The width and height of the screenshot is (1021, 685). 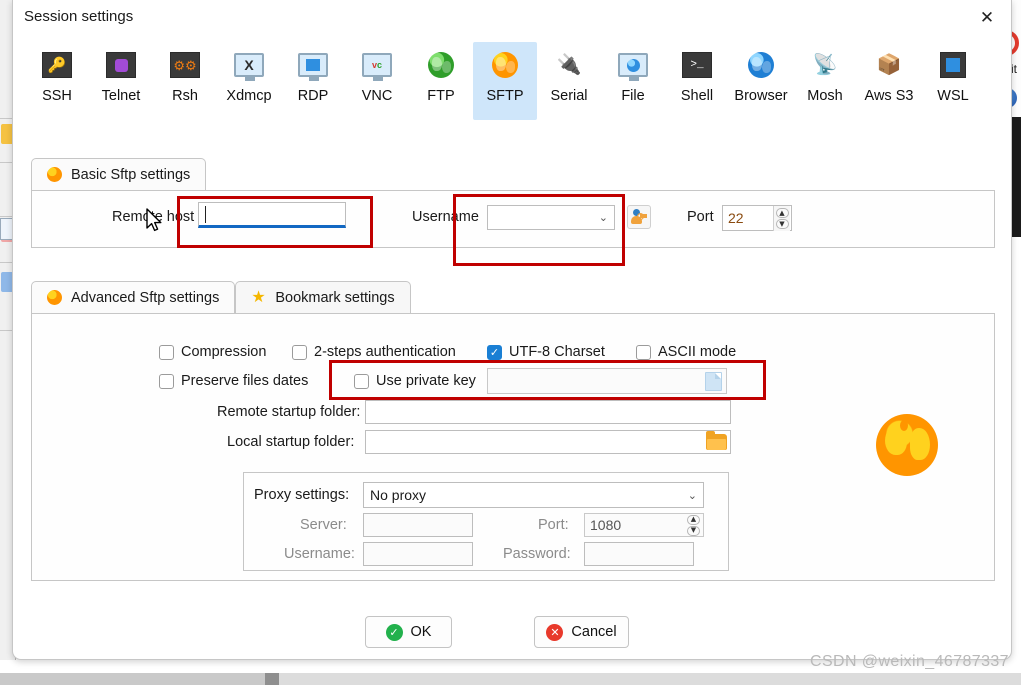 What do you see at coordinates (408, 632) in the screenshot?
I see `ok-button: ✓ OK` at bounding box center [408, 632].